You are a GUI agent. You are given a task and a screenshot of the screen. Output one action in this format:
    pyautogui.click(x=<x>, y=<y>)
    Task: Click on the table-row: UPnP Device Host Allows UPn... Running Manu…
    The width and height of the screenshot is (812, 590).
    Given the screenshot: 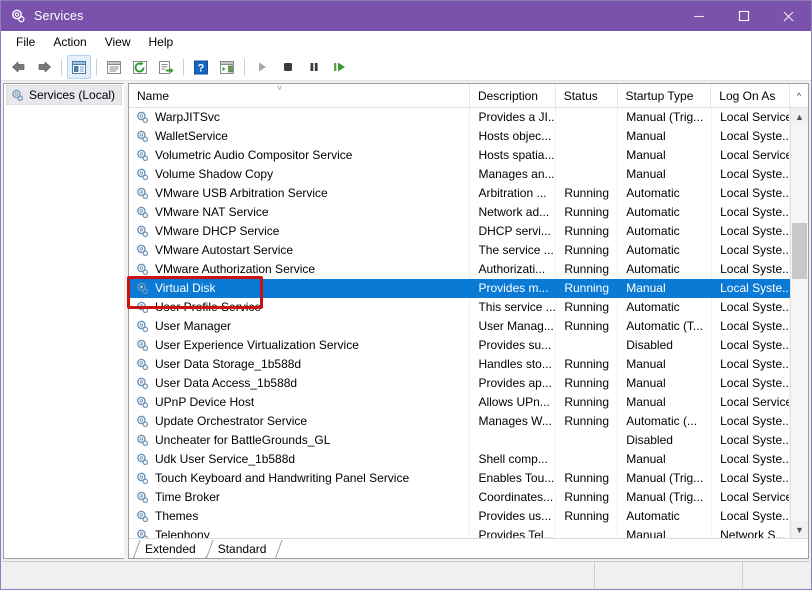 What is the action you would take?
    pyautogui.click(x=459, y=402)
    